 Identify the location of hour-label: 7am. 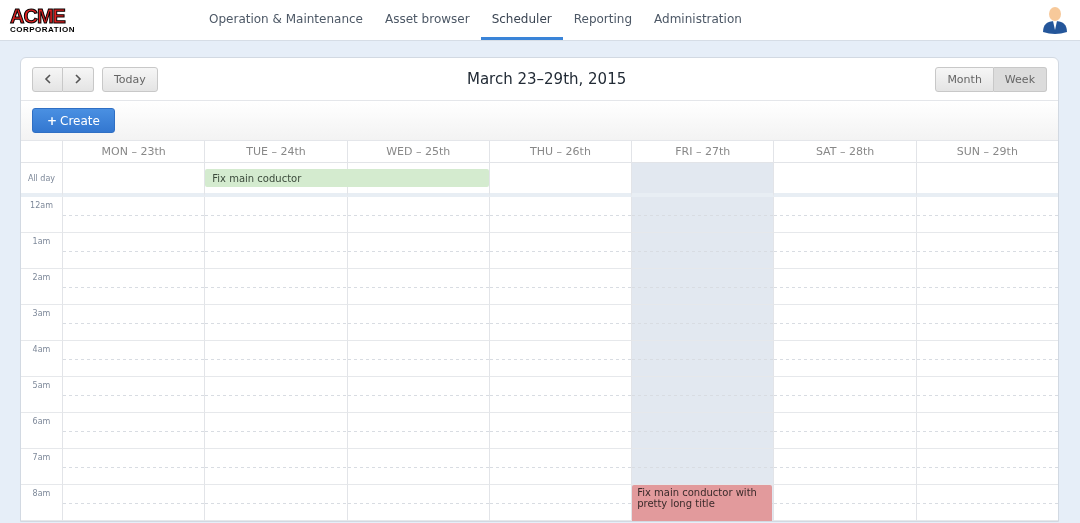
(41, 467).